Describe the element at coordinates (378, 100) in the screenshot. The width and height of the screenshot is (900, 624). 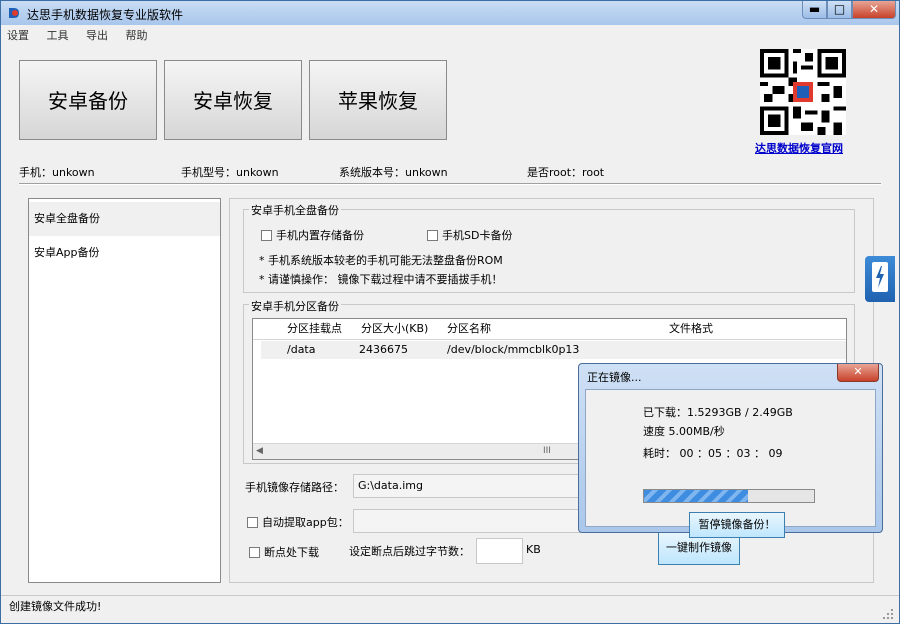
I see `apple-restore-button: 苹果恢复` at that location.